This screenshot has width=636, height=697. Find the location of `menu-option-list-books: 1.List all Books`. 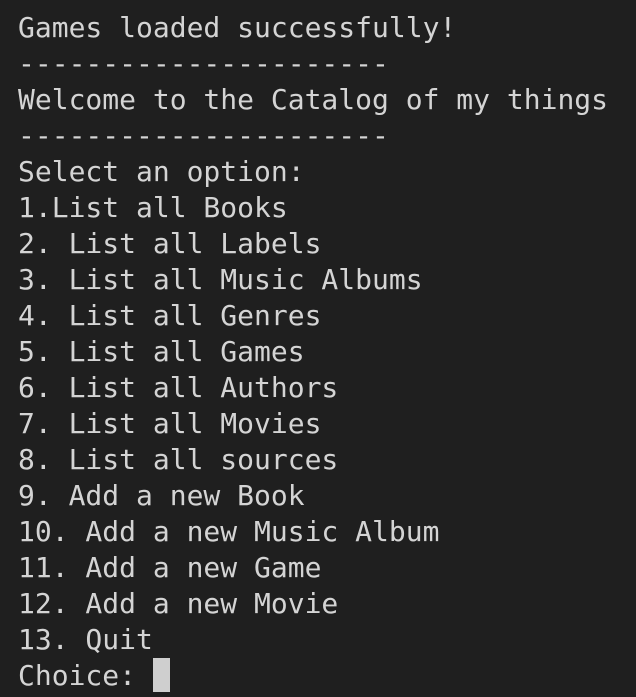

menu-option-list-books: 1.List all Books is located at coordinates (153, 207).